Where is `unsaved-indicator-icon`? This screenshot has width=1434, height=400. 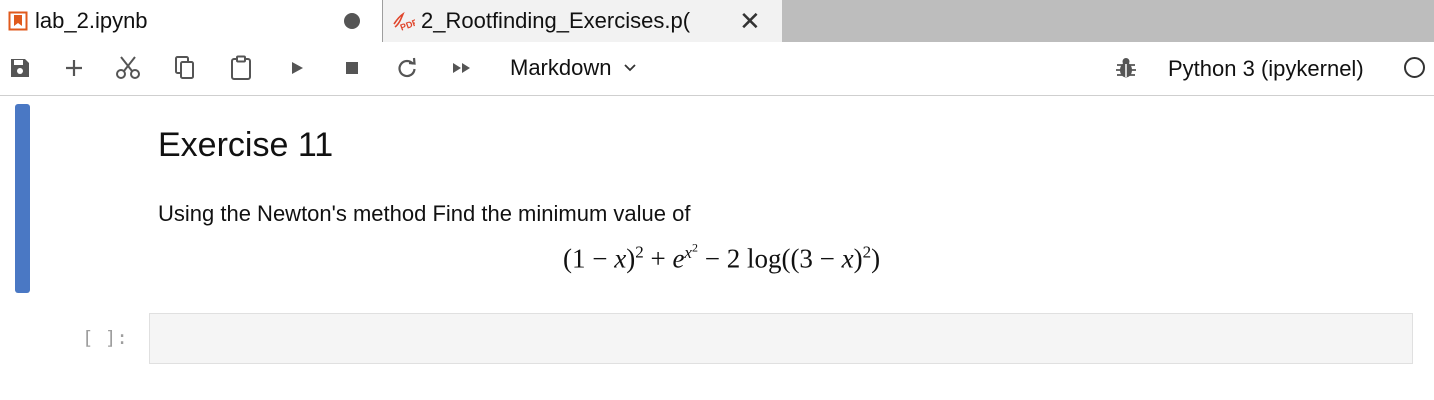
unsaved-indicator-icon is located at coordinates (352, 21).